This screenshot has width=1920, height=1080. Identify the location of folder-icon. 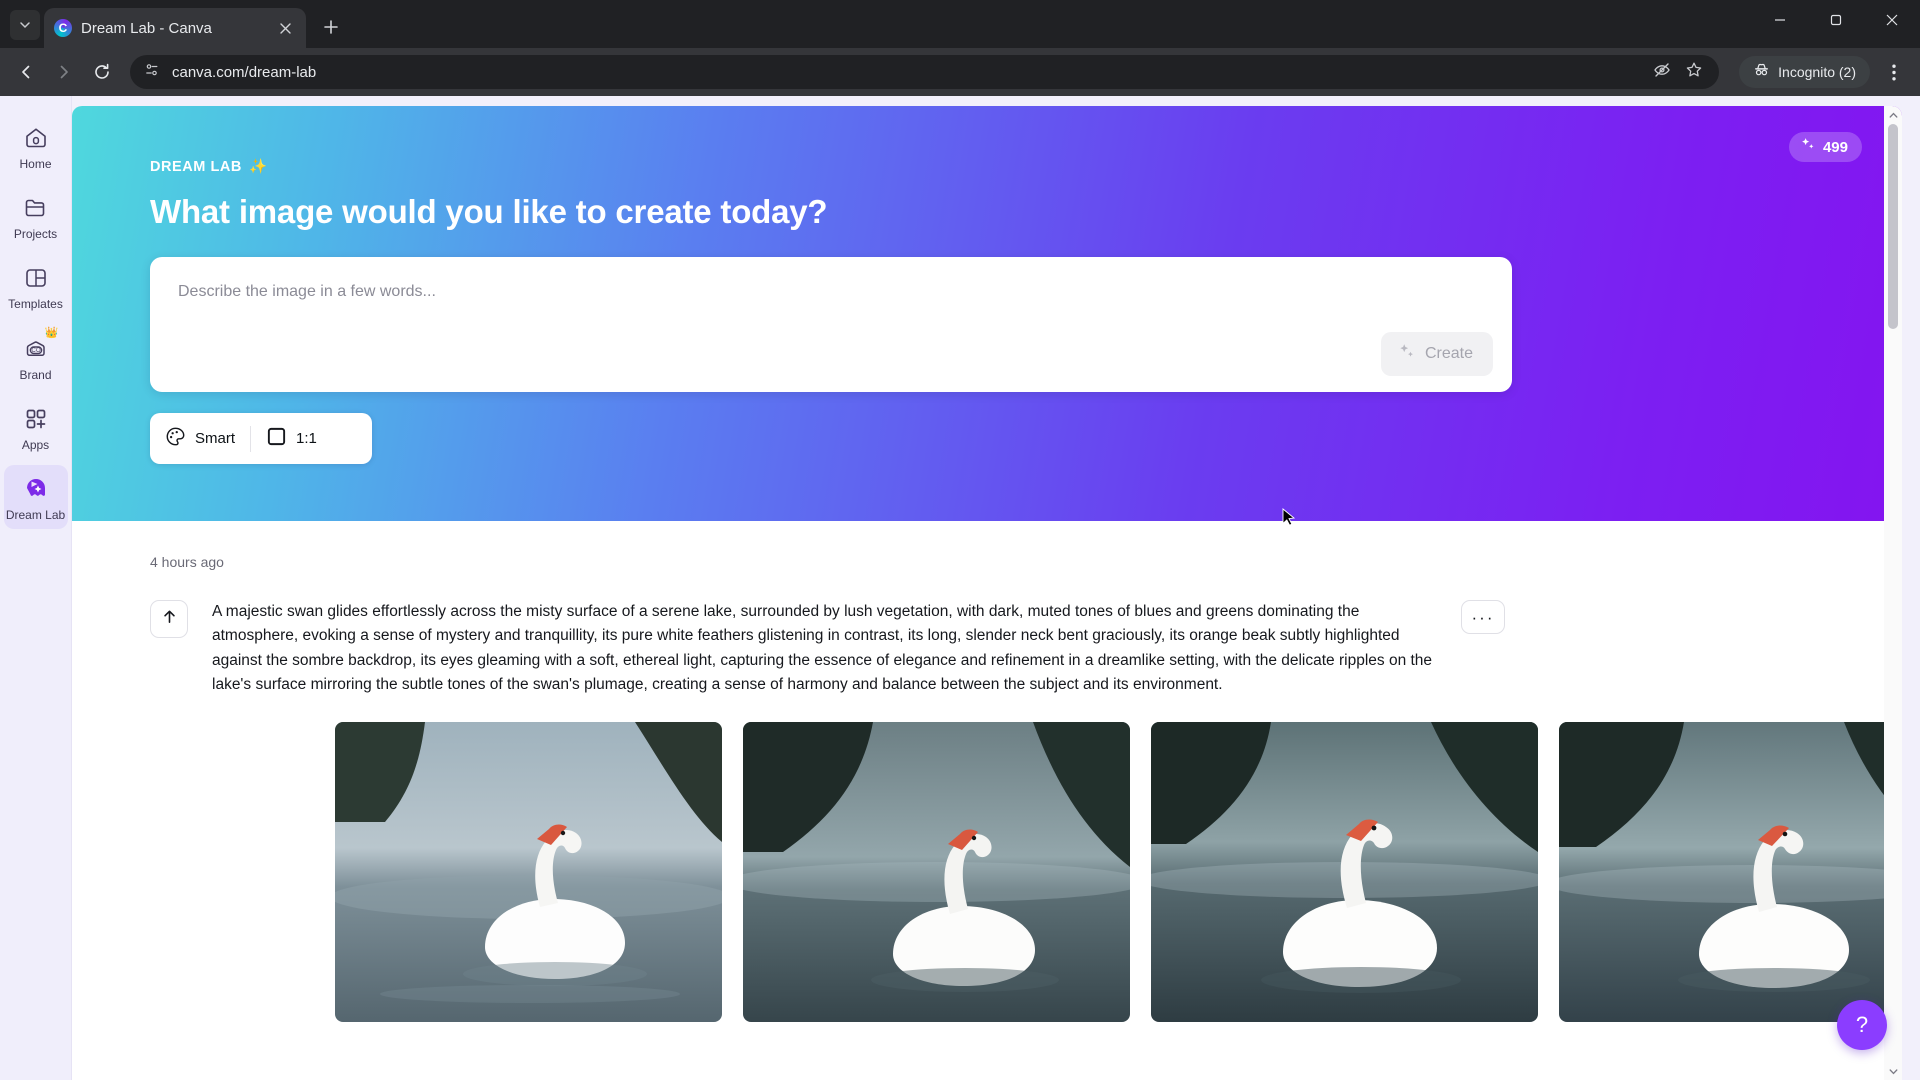
(36, 208).